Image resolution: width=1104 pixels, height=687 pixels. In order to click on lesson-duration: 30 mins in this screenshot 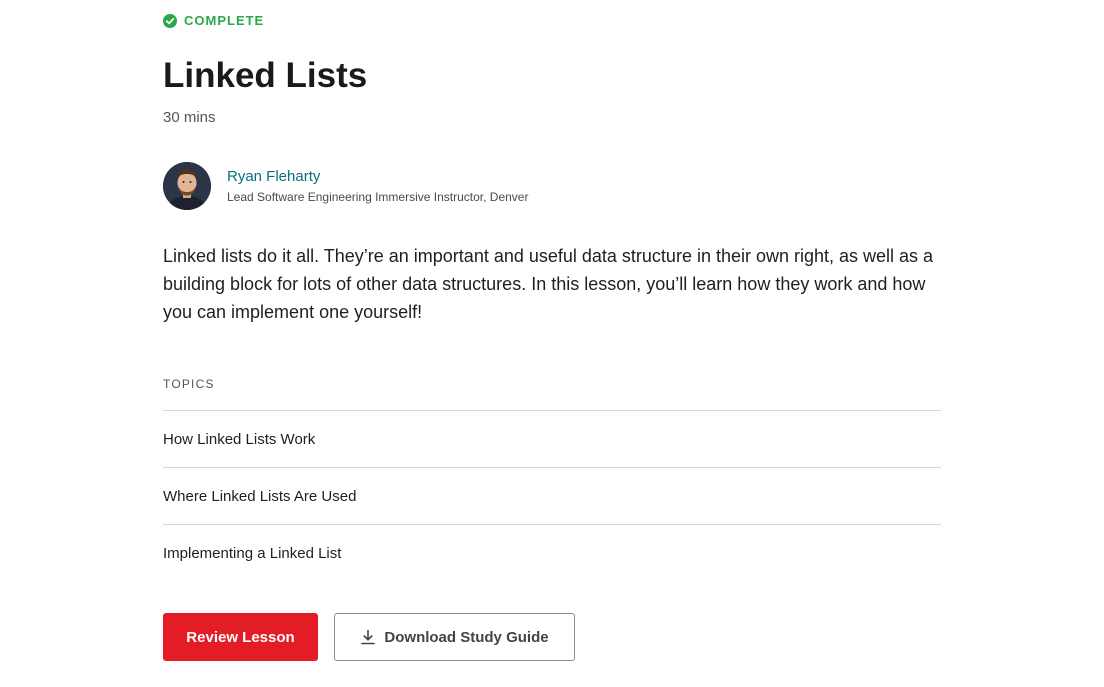, I will do `click(189, 117)`.